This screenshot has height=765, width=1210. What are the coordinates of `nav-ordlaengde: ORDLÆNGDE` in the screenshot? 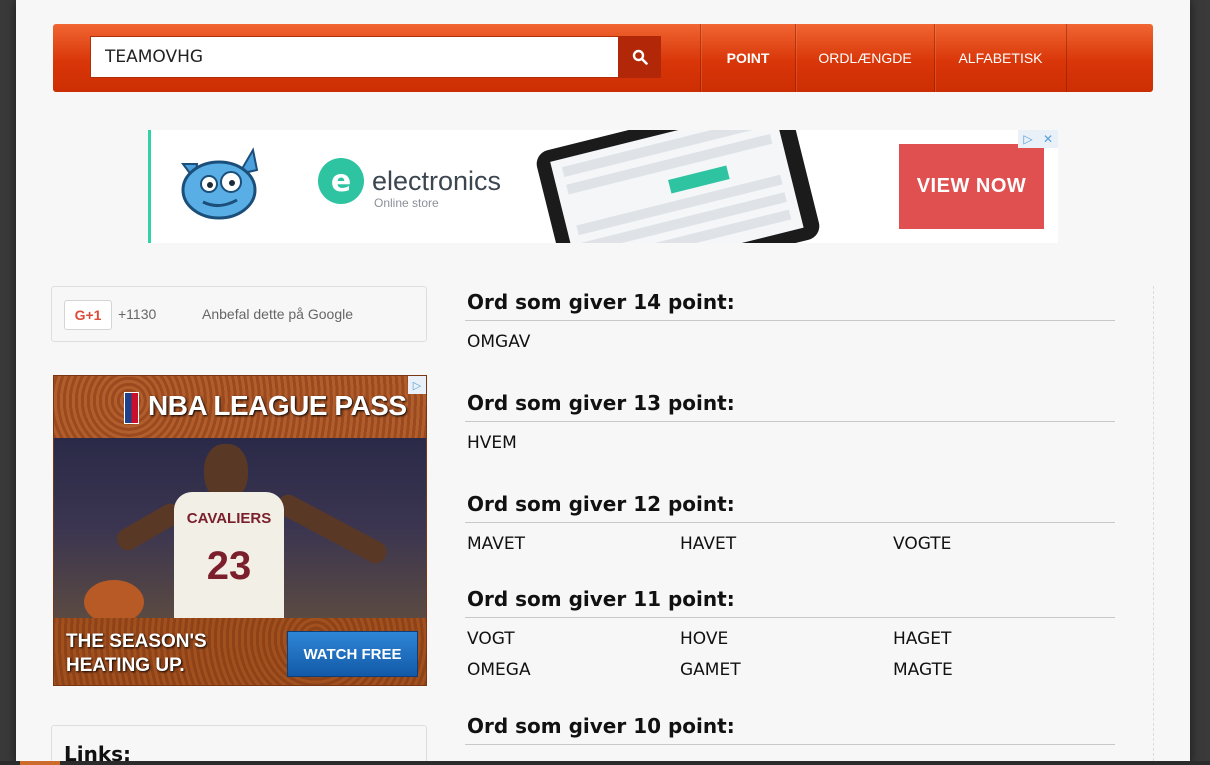 It's located at (864, 58).